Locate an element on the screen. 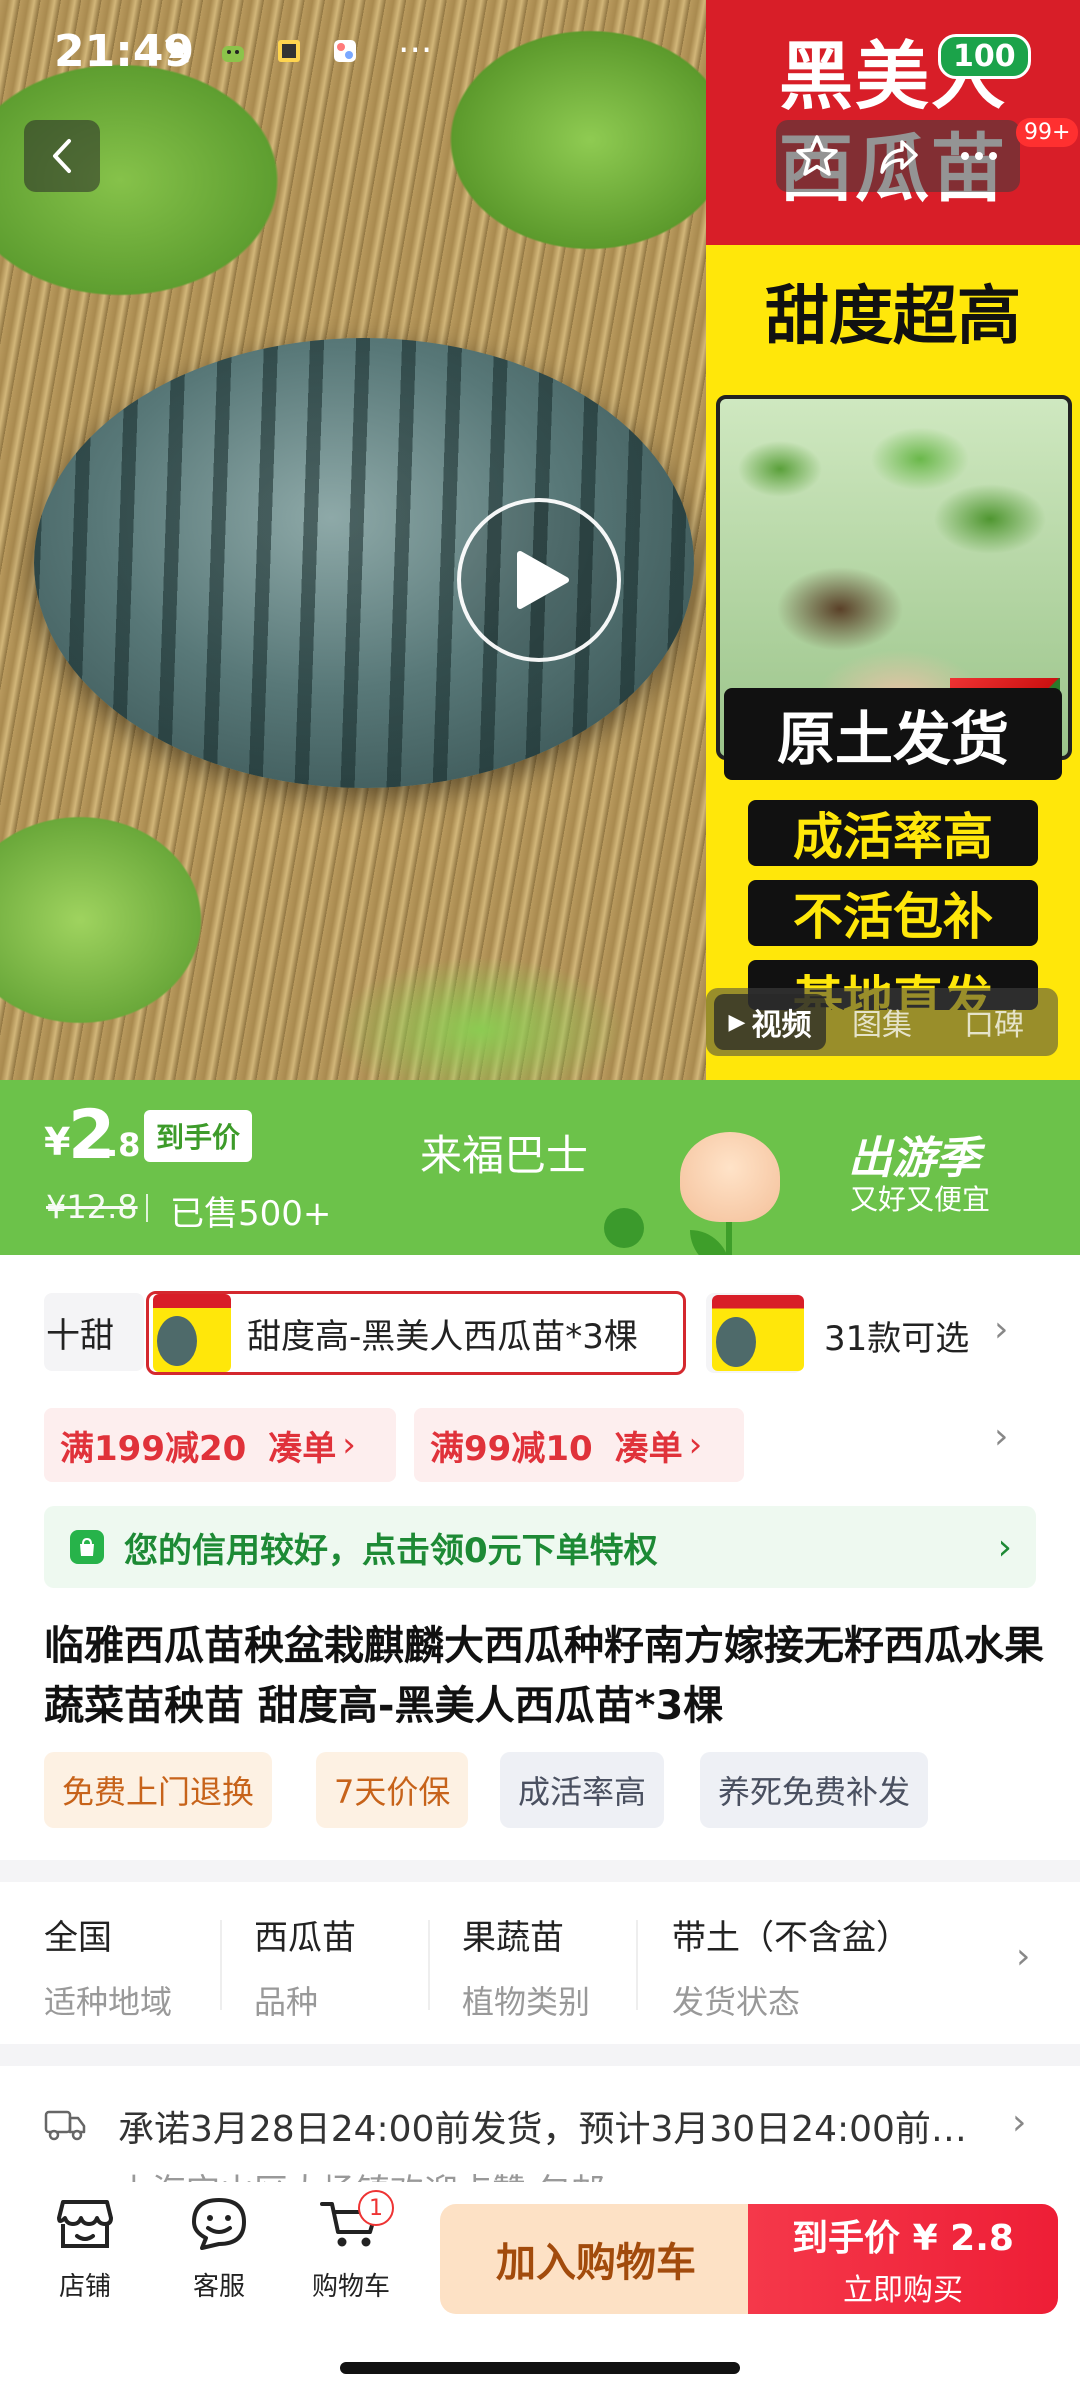  sku-option-partial: 十甜 is located at coordinates (94, 1332).